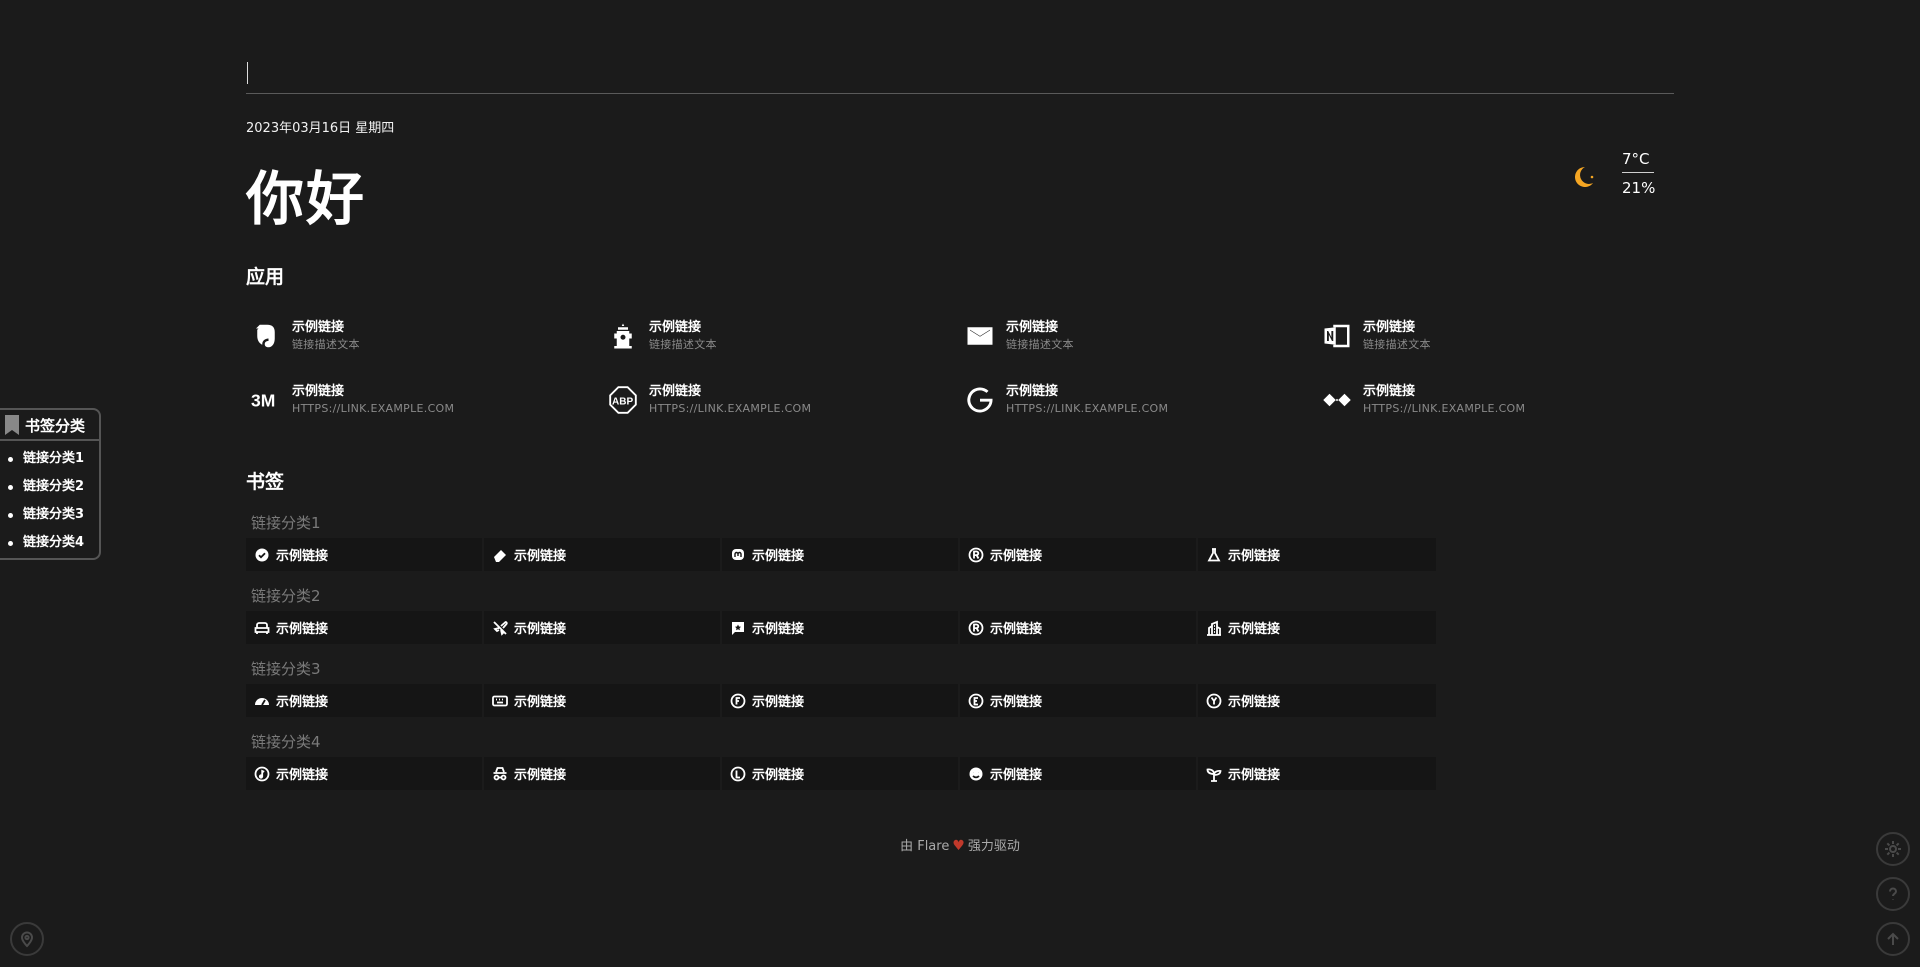 The height and width of the screenshot is (967, 1920). What do you see at coordinates (46, 515) in the screenshot?
I see `toc-item-3: 链接分类3` at bounding box center [46, 515].